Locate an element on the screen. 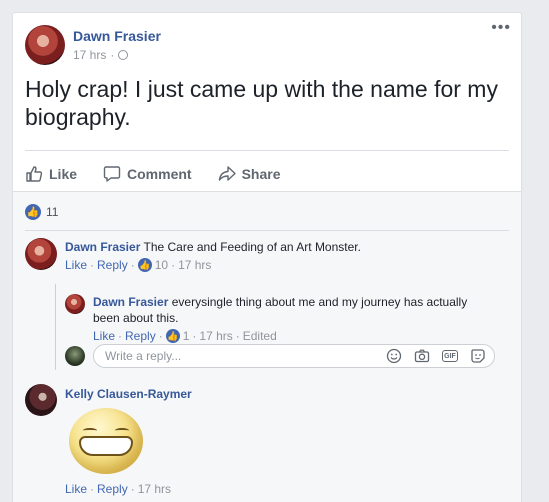 This screenshot has width=549, height=502. share-icon is located at coordinates (227, 173).